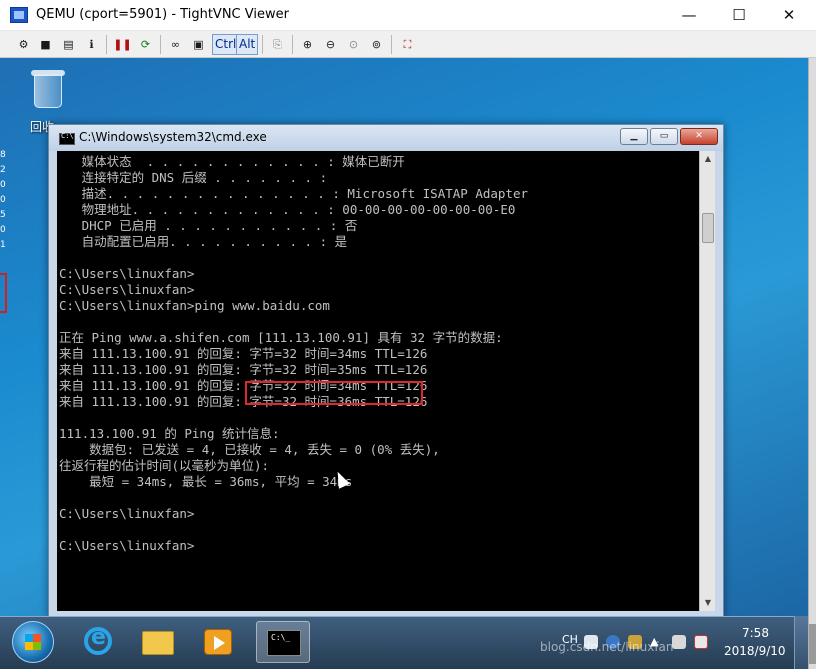 This screenshot has width=816, height=669. I want to click on maximize-button: ☐, so click(739, 15).